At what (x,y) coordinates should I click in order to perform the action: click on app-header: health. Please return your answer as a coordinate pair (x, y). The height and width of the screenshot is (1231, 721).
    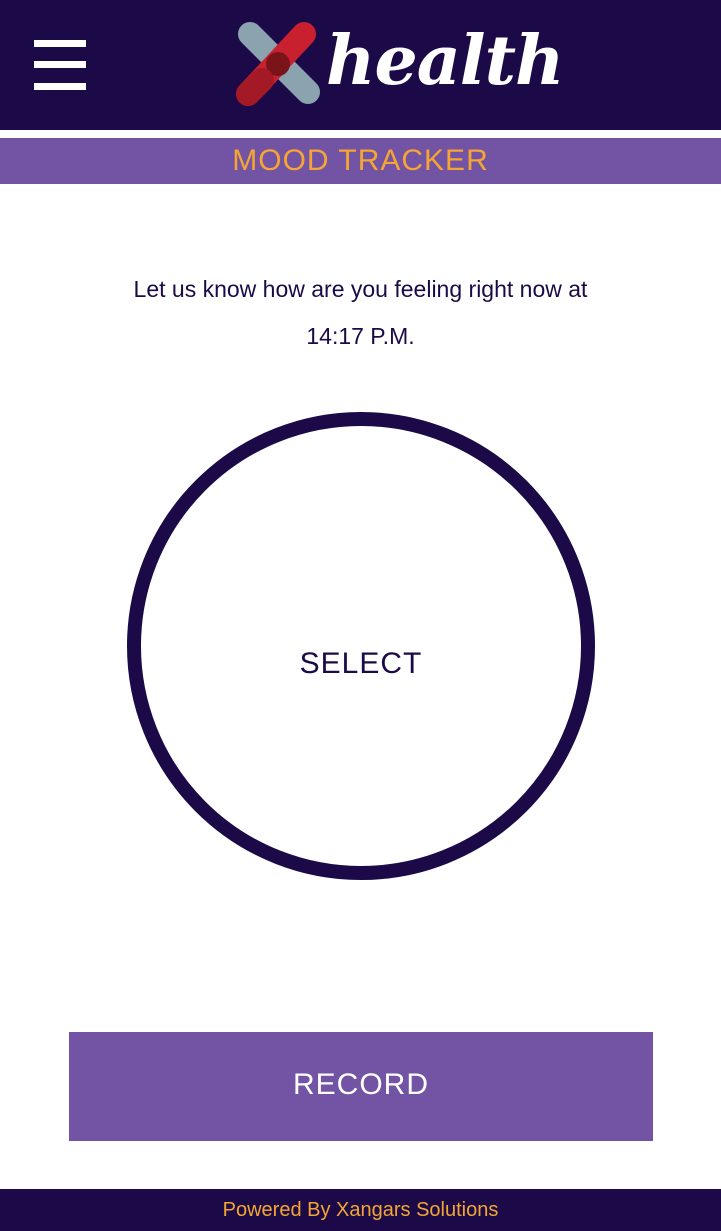
    Looking at the image, I should click on (360, 65).